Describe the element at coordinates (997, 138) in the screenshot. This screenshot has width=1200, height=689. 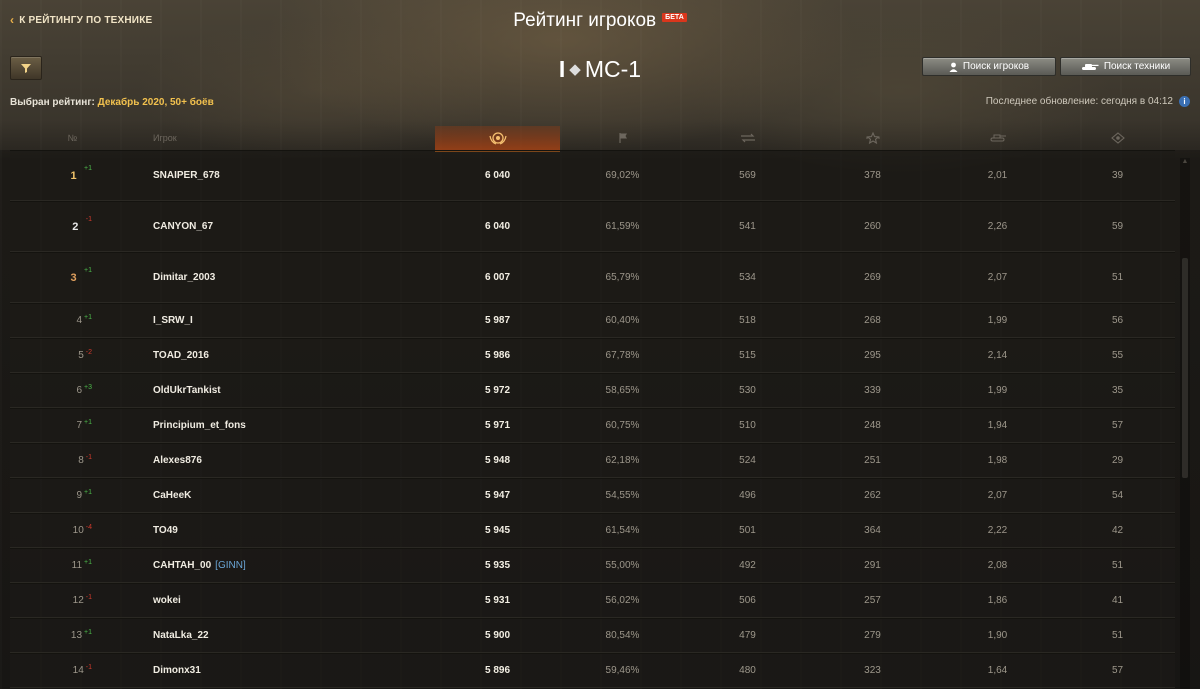
I see `column-kills` at that location.